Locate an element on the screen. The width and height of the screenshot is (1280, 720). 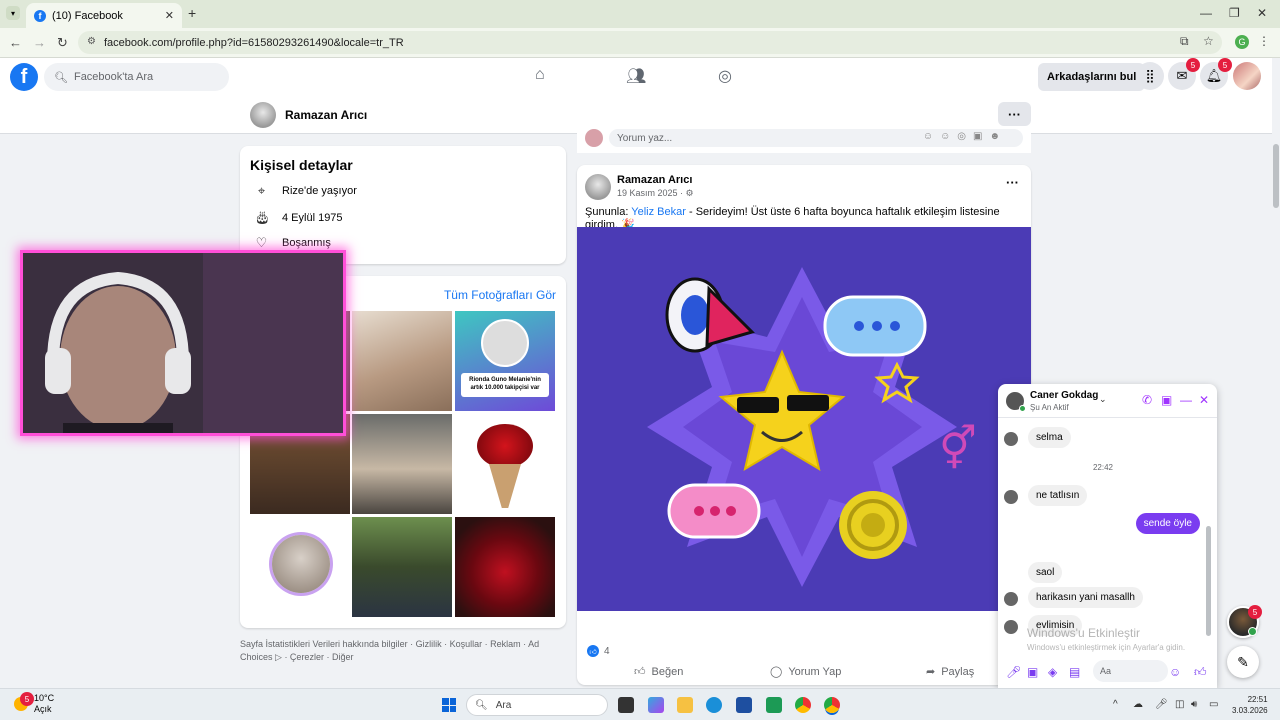
browser-profile-avatar: G is located at coordinates (1242, 42).